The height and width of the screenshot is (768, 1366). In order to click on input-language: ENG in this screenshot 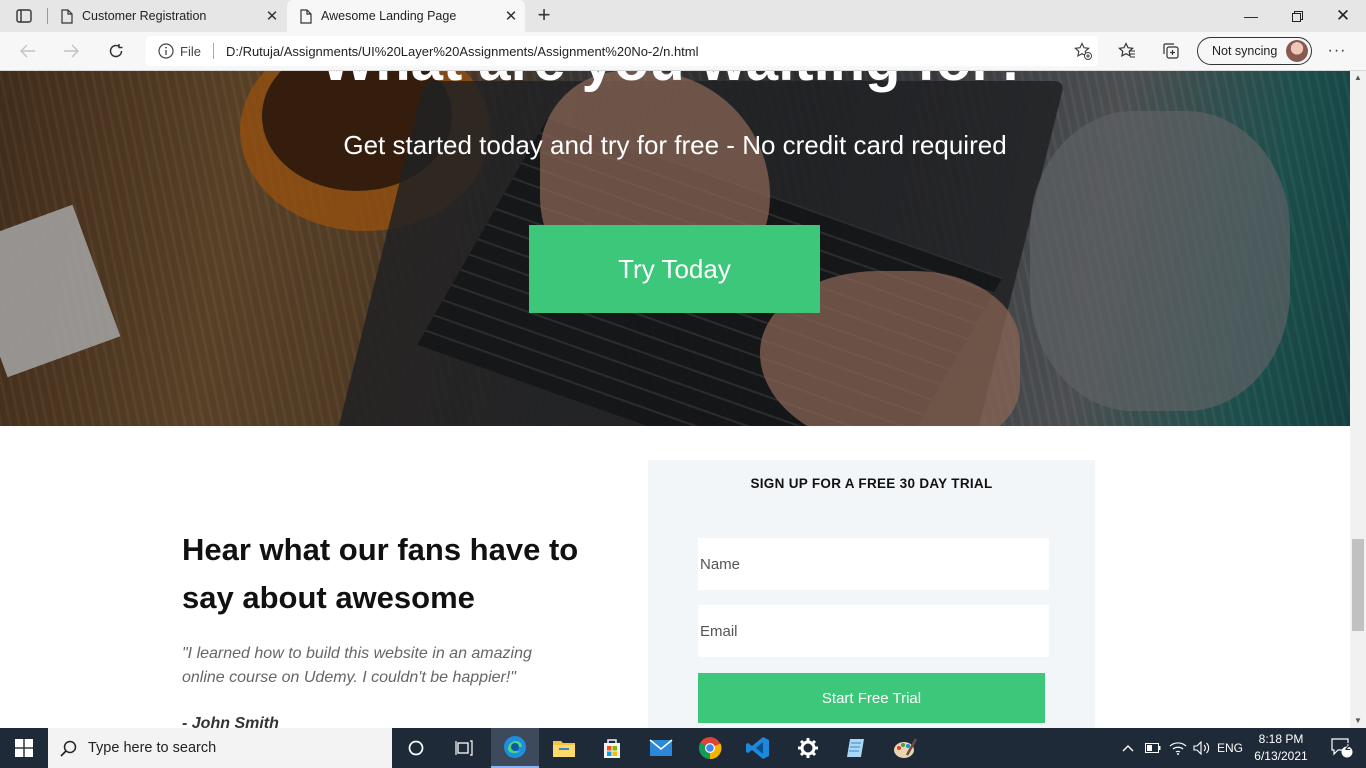, I will do `click(1230, 748)`.